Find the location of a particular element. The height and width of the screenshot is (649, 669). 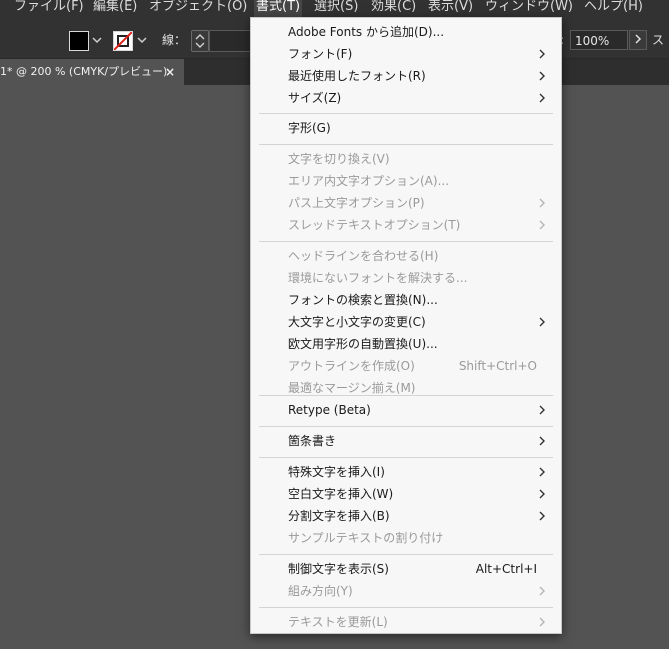

menu-item-label: 組み方向(Y) is located at coordinates (320, 591).